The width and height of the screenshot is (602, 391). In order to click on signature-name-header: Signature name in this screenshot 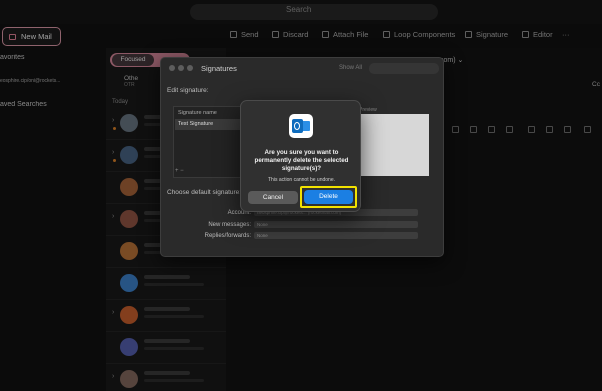, I will do `click(197, 113)`.